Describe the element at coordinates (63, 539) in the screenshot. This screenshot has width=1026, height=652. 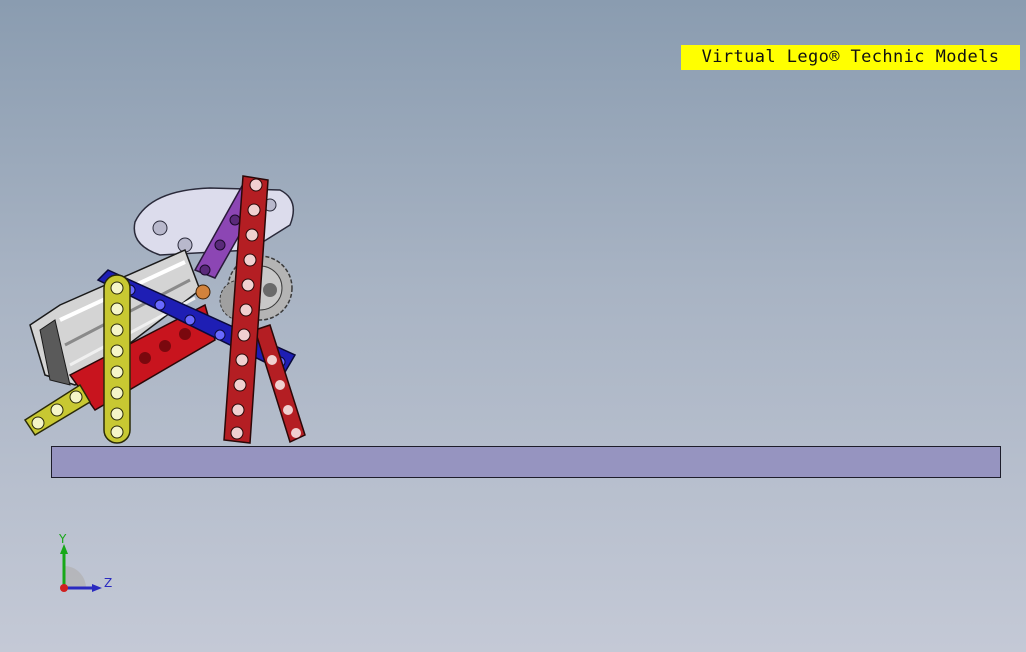
I see `y-axis-label: Y` at that location.